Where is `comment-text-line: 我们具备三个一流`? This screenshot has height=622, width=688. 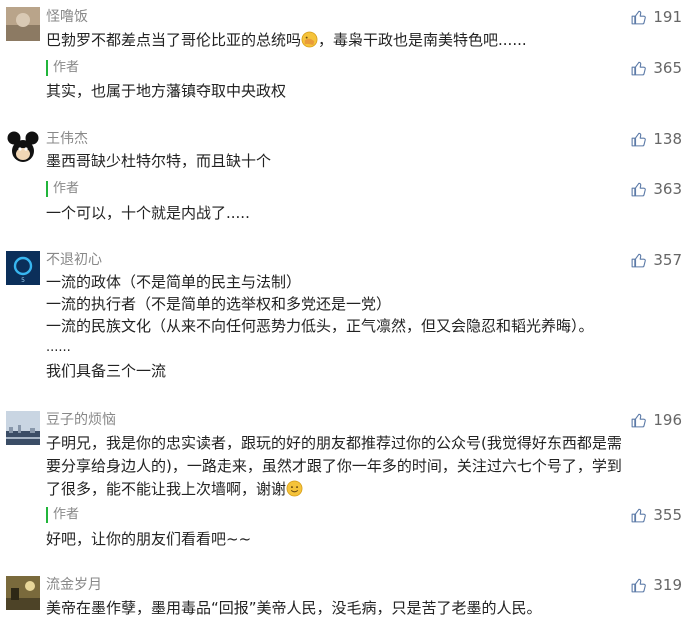
comment-text-line: 我们具备三个一流 is located at coordinates (106, 371).